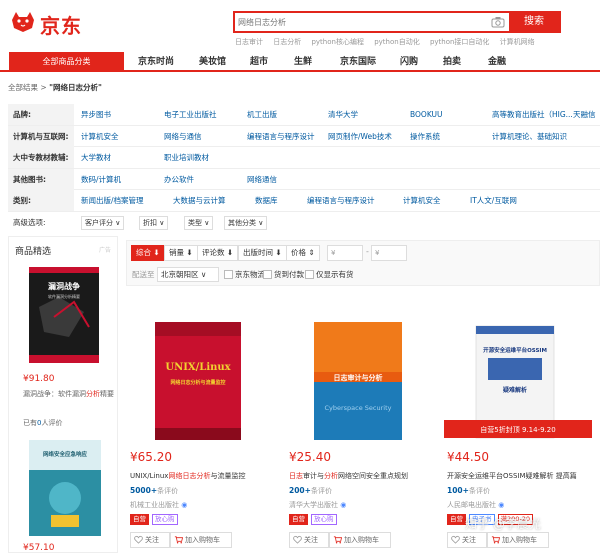 This screenshot has height=553, width=600. I want to click on sort-default: 综合 ⬇, so click(148, 253).